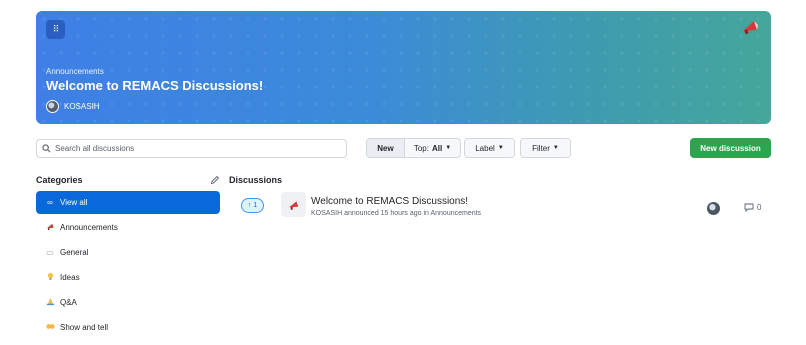 This screenshot has width=806, height=345. What do you see at coordinates (75, 71) in the screenshot?
I see `banner-category-label: Announcements` at bounding box center [75, 71].